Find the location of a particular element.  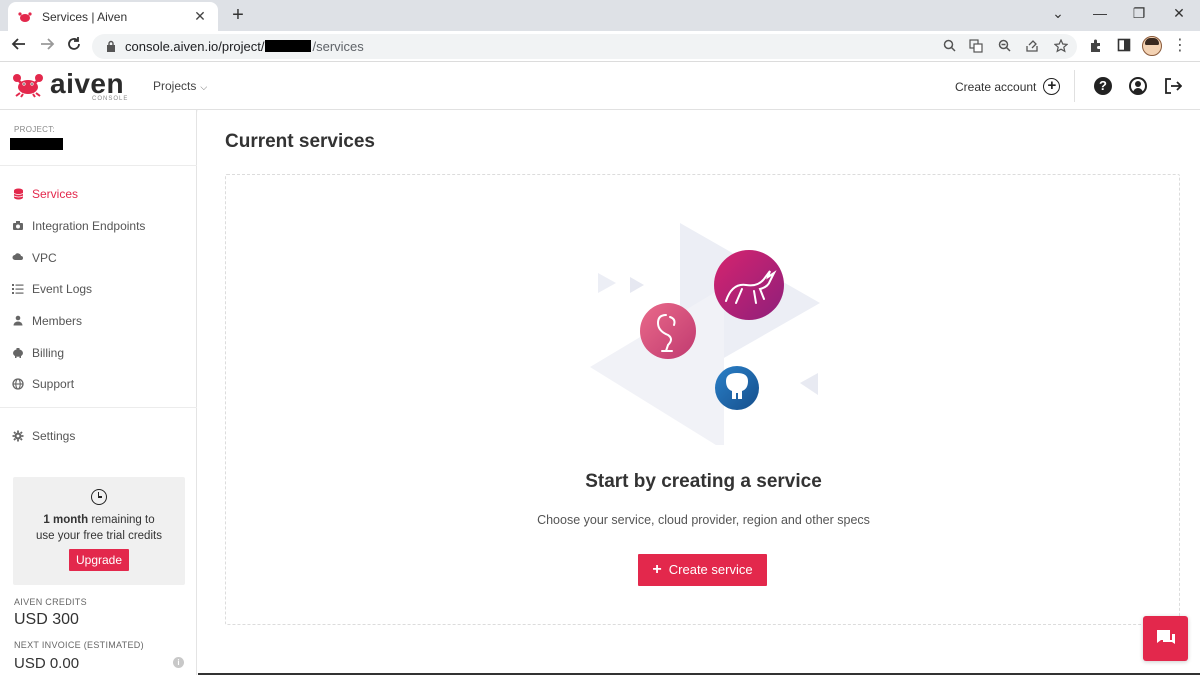

info-icon: i is located at coordinates (178, 662).